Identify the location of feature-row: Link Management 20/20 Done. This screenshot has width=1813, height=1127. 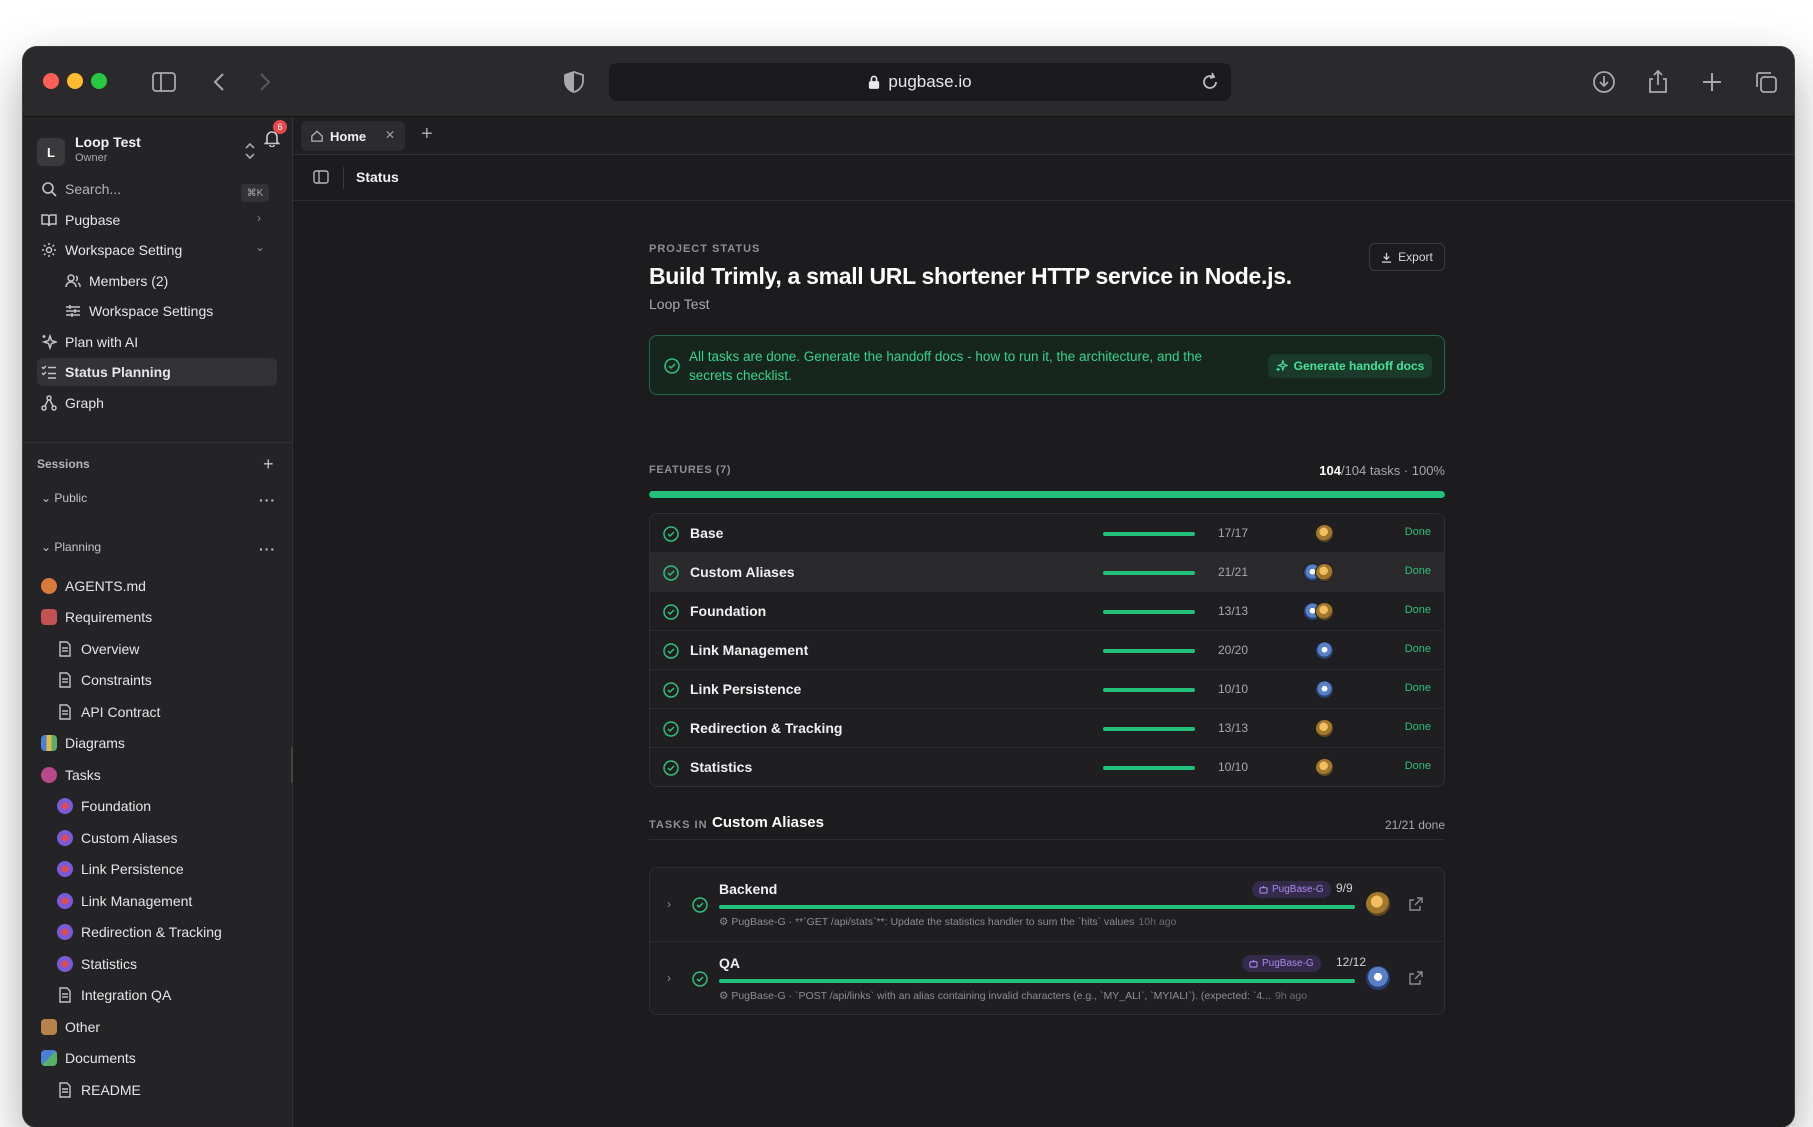
(1047, 650).